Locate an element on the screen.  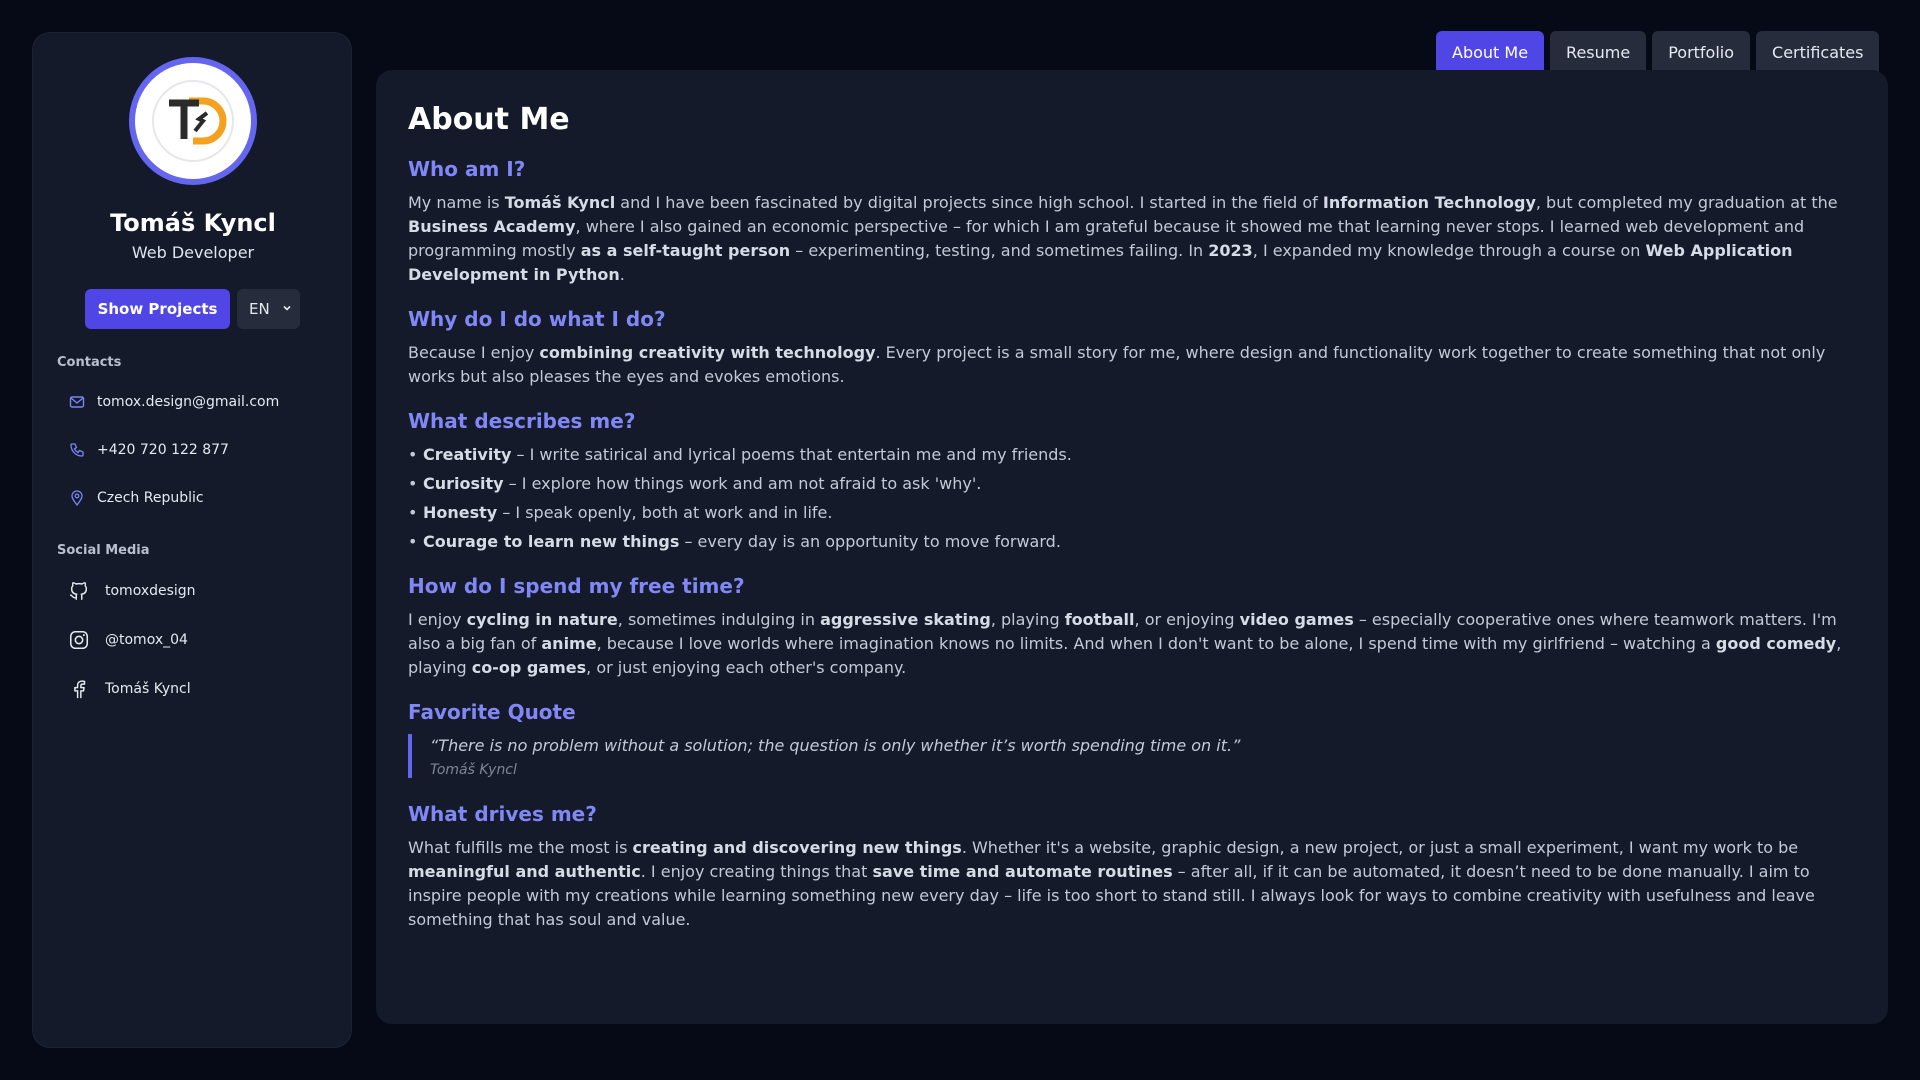
who-heading: Who am I? is located at coordinates (467, 169).